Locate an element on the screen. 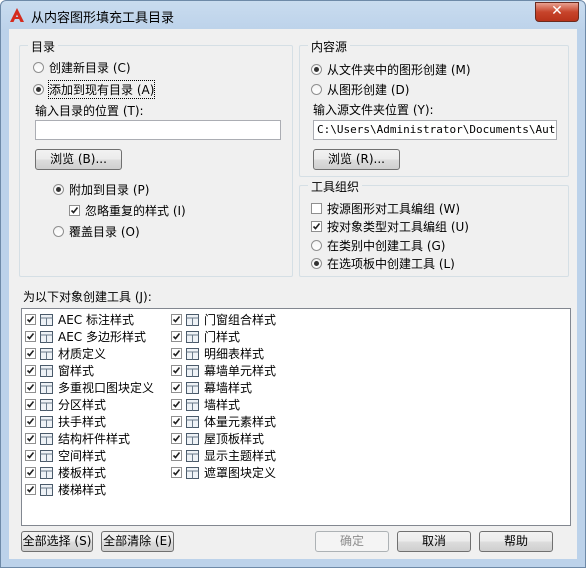  object-type-label: 门窗组合样式 is located at coordinates (240, 320).